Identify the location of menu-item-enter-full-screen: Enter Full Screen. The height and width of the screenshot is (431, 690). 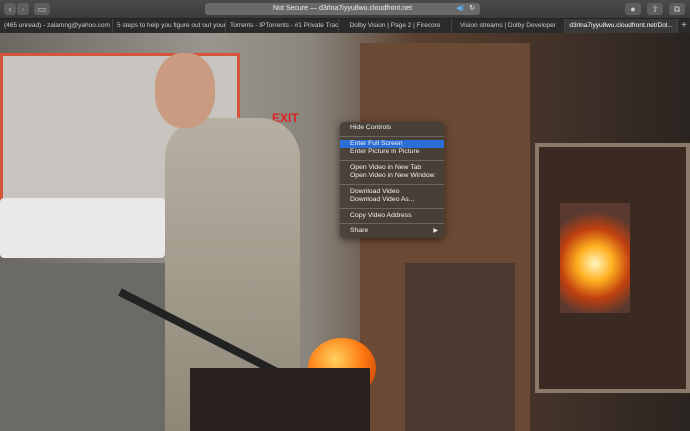
(392, 143).